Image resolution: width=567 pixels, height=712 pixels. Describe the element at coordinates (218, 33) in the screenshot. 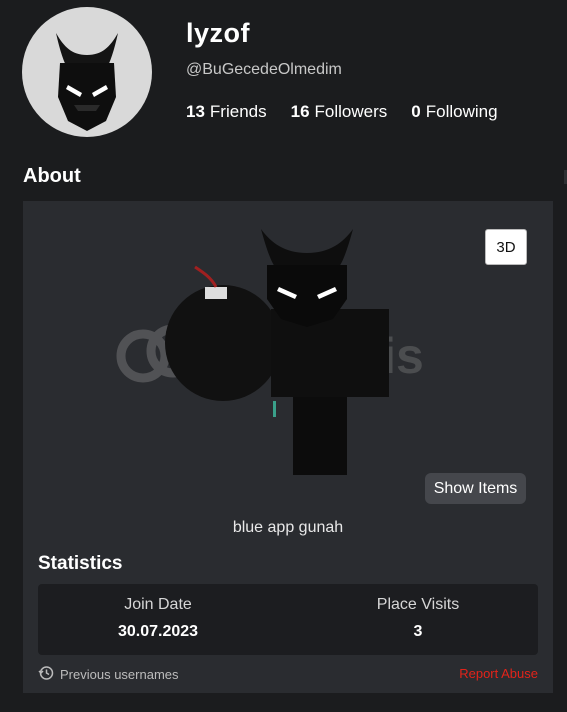

I see `display-name: lyzof` at that location.